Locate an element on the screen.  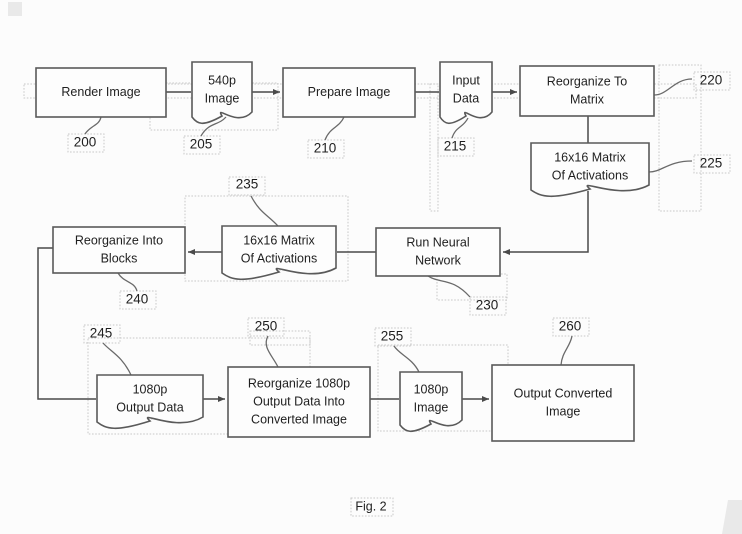
node-matrix-activations-input: 16x16 Matrix Of Activations is located at coordinates (590, 170).